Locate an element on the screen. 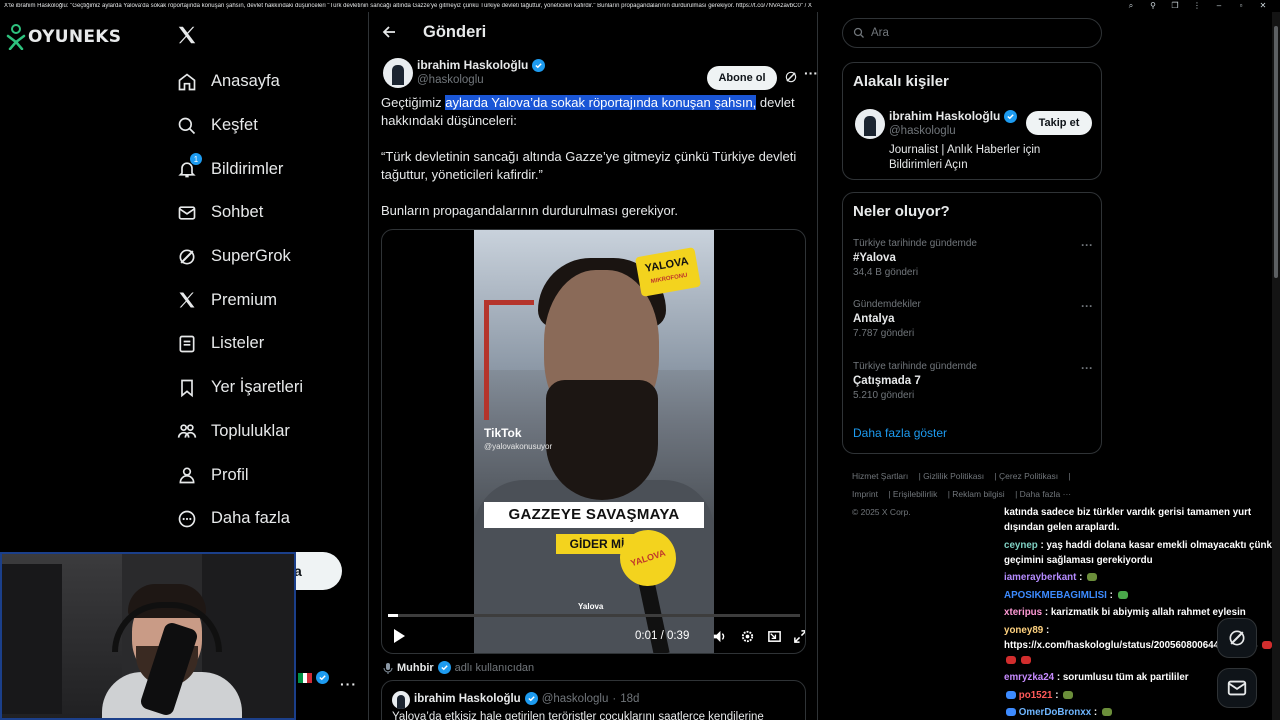  text-segment: Geçtiğimiz is located at coordinates (413, 102).